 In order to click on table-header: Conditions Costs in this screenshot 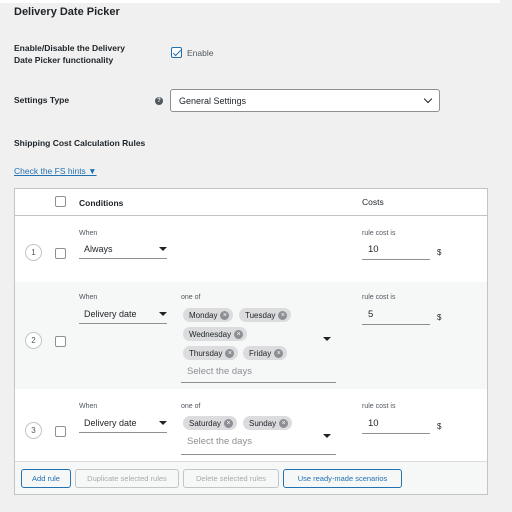, I will do `click(251, 202)`.